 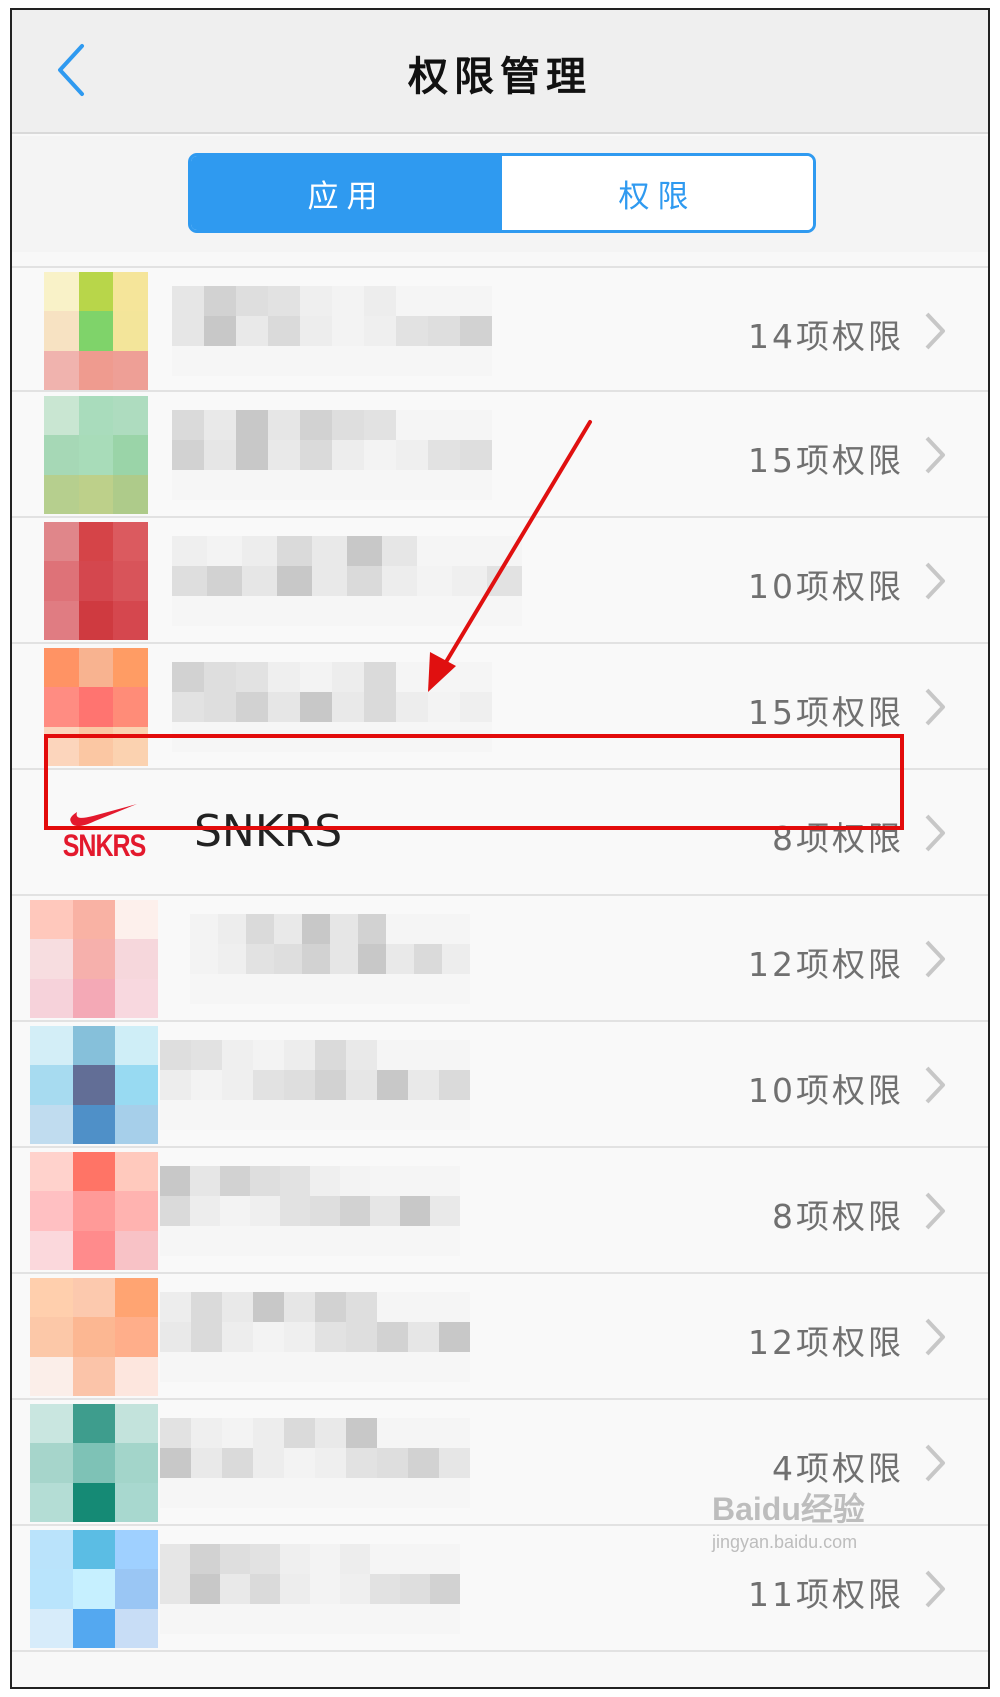 I want to click on permission-count: 8项权限, so click(x=838, y=838).